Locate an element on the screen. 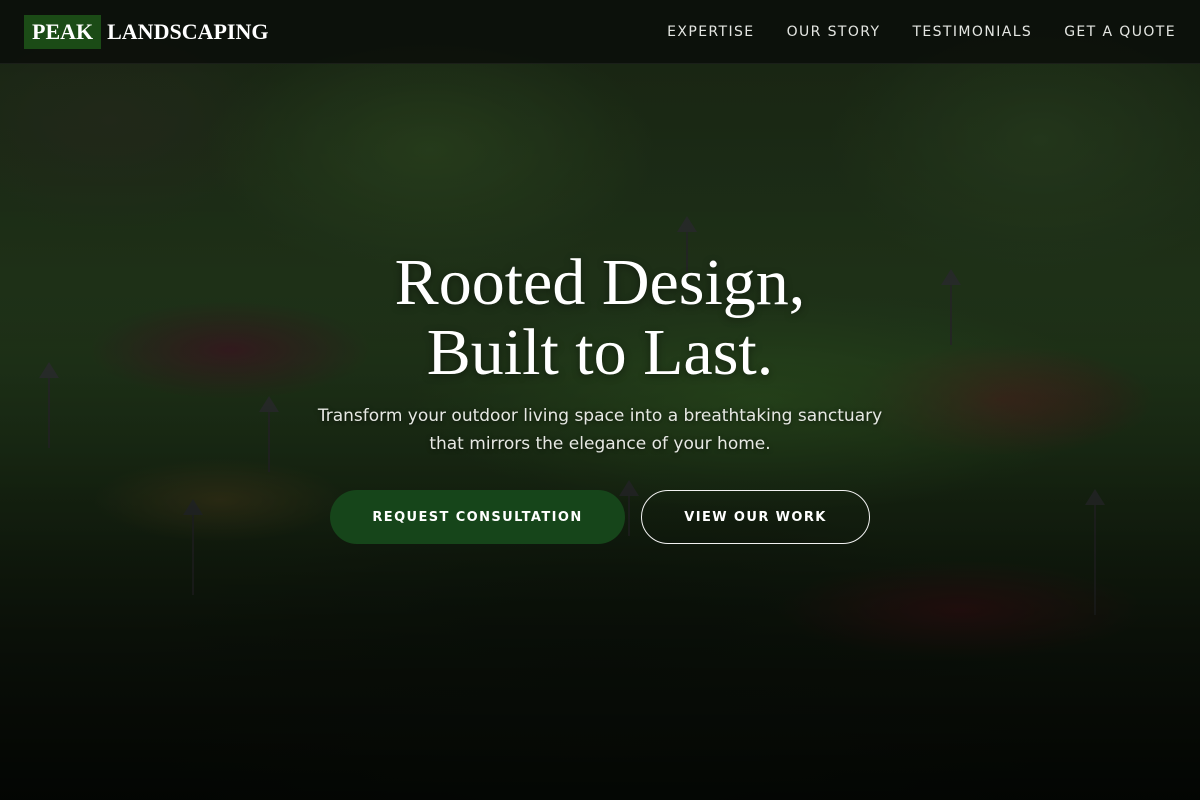  request-consultation-button: REQUEST CONSULTATION is located at coordinates (477, 517).